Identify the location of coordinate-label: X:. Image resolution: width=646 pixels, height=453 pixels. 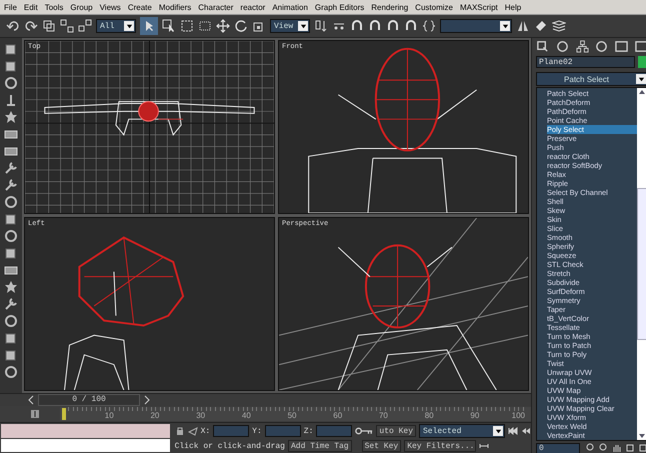
(205, 431).